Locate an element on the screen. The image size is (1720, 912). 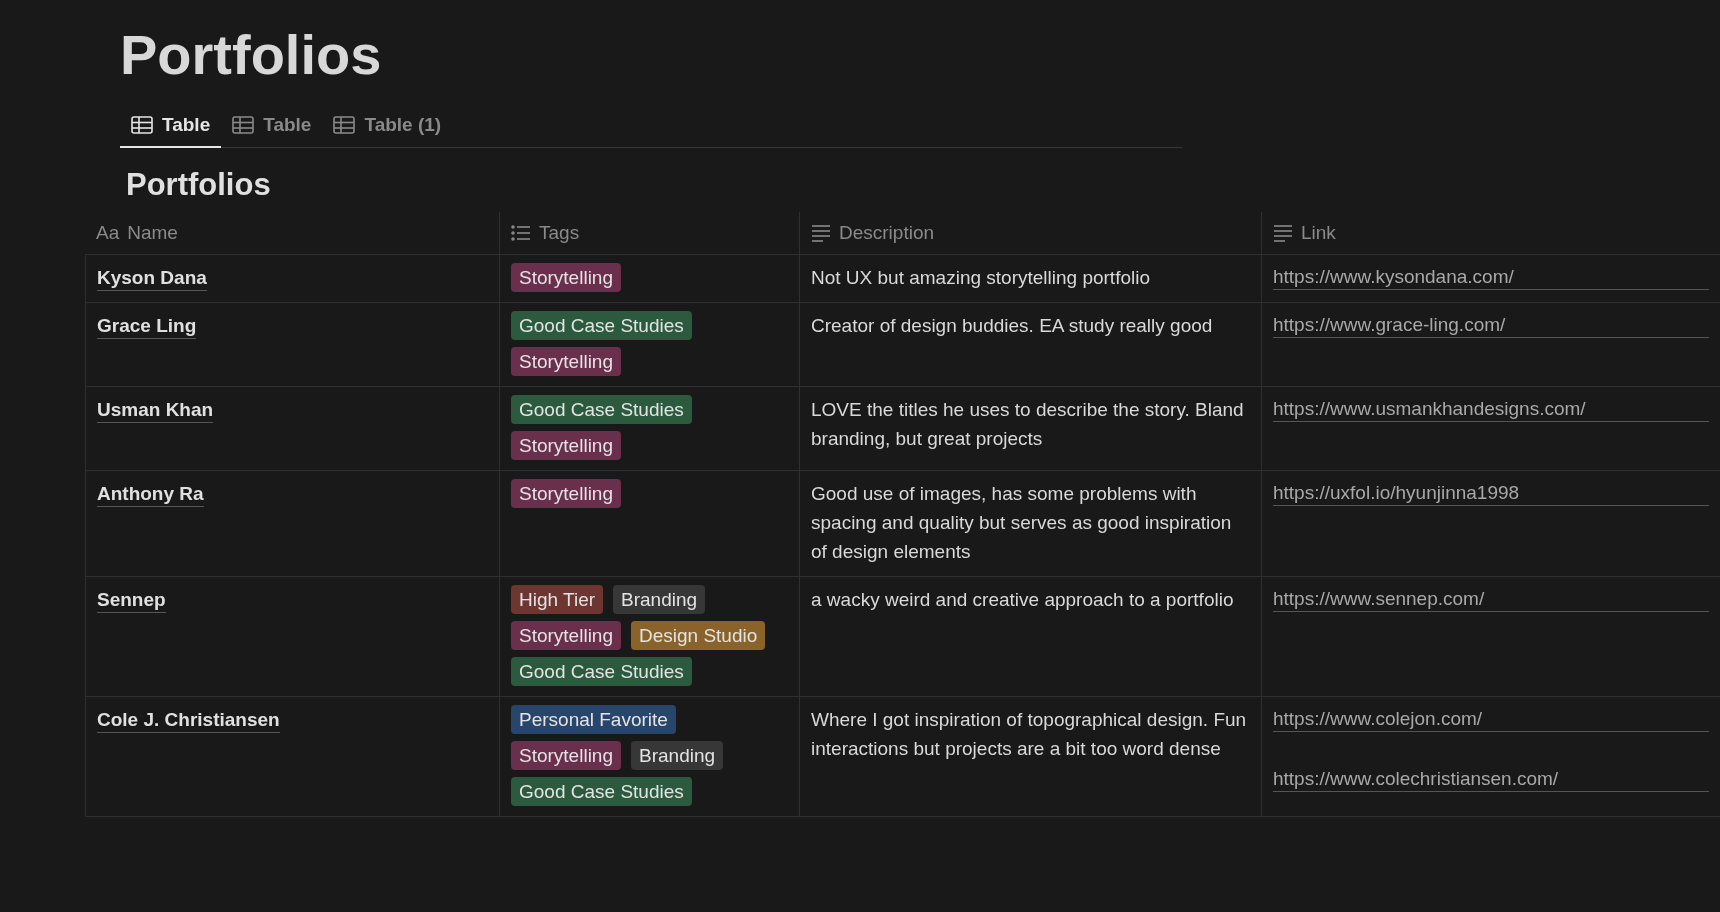
tag: Design Studio is located at coordinates (698, 635).